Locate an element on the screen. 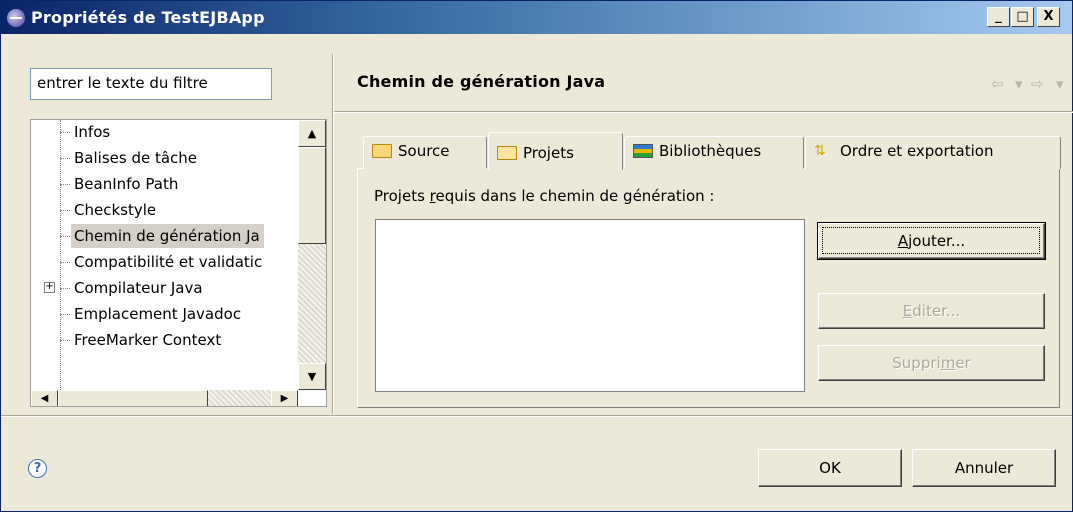  back-menu-chevron-icon: ▾ is located at coordinates (1019, 84).